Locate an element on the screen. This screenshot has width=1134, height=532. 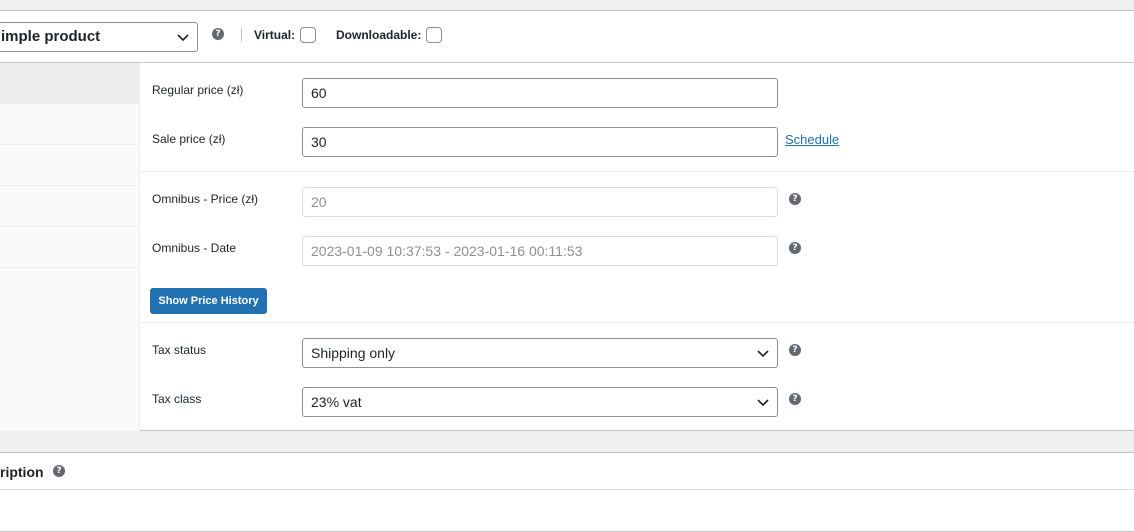
product-type-select: imple product is located at coordinates (99, 37).